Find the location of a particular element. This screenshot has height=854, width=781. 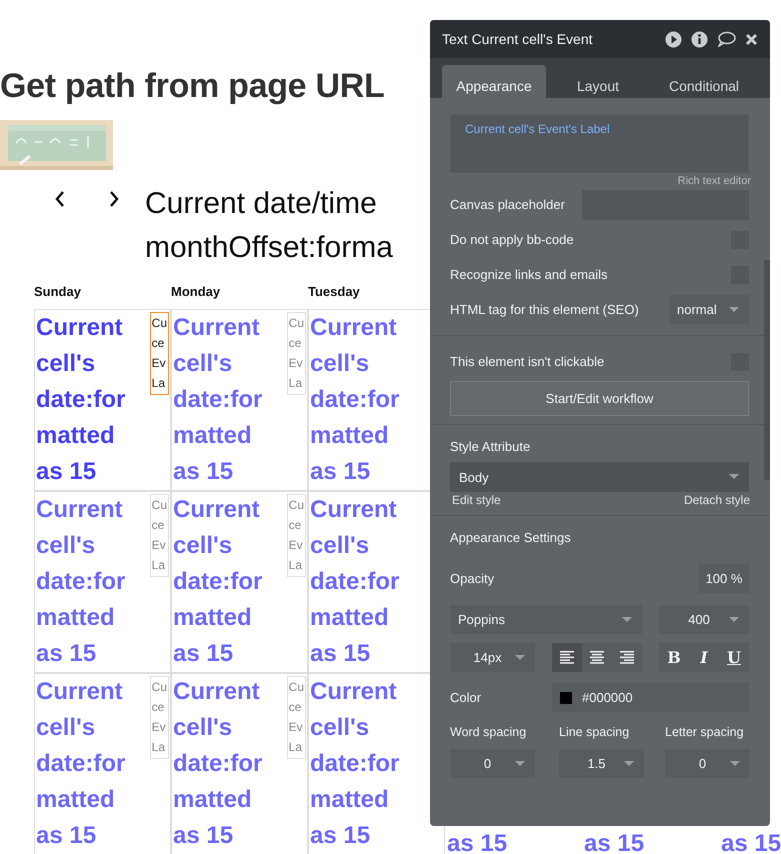

opacity-field: 100 % is located at coordinates (724, 578).